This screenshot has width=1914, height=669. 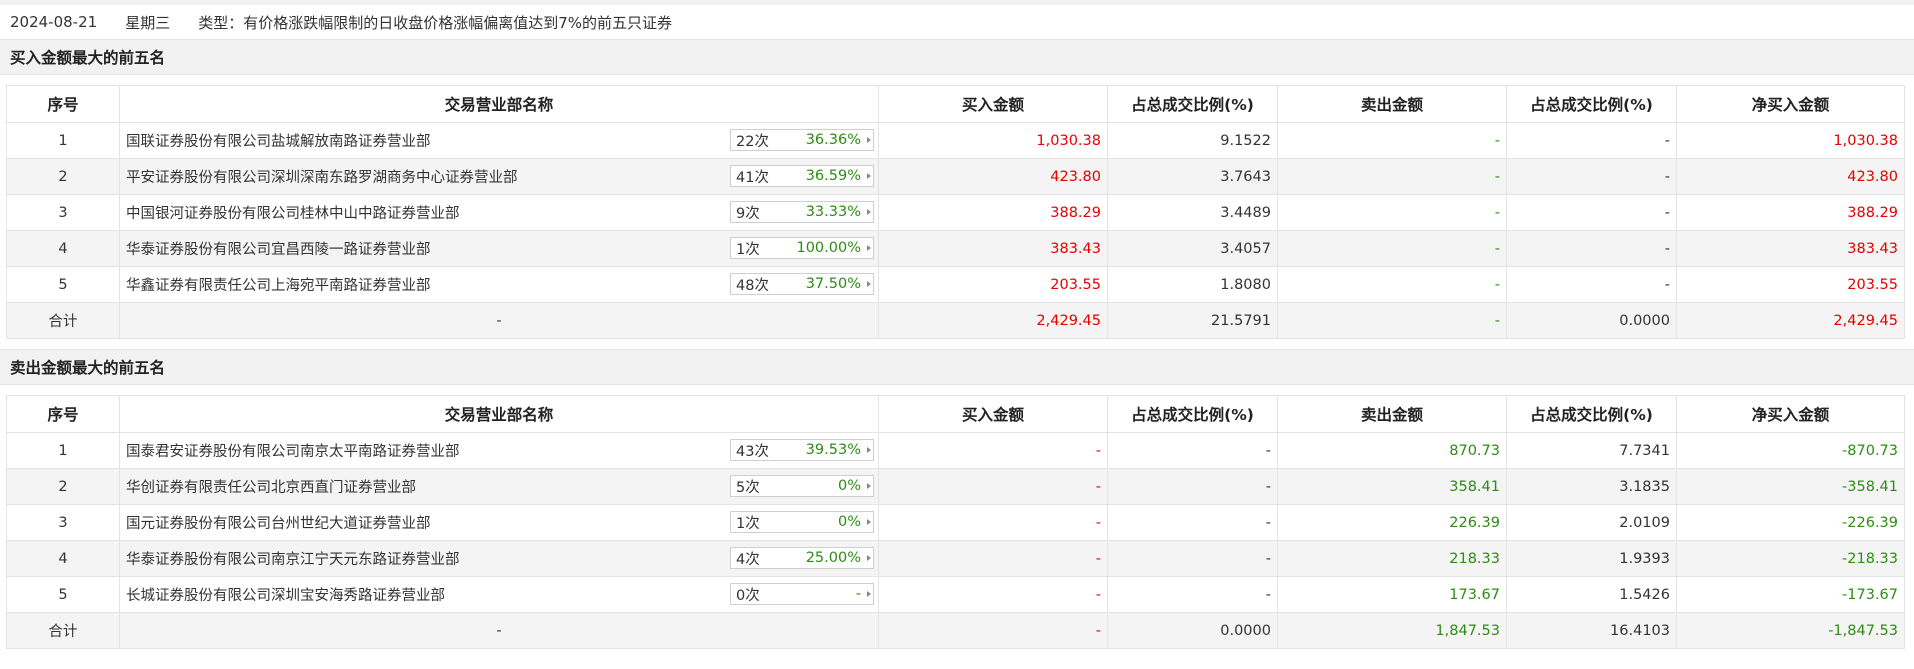 What do you see at coordinates (802, 140) in the screenshot?
I see `branch-history-badge: 22次 36.36%` at bounding box center [802, 140].